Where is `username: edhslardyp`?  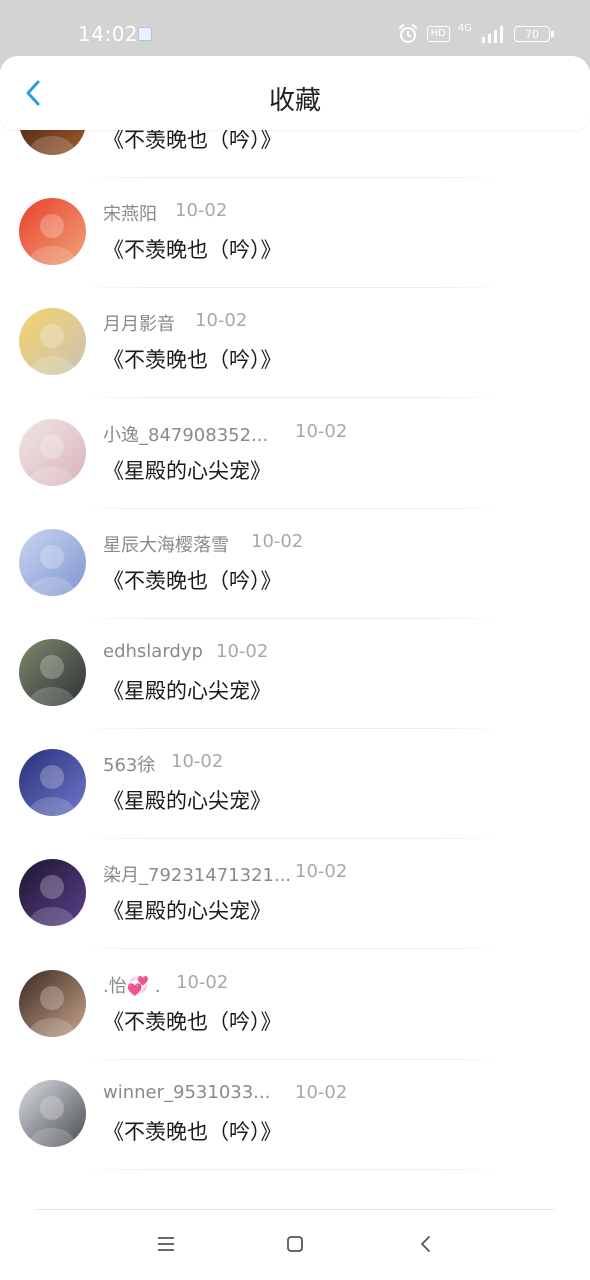 username: edhslardyp is located at coordinates (153, 651).